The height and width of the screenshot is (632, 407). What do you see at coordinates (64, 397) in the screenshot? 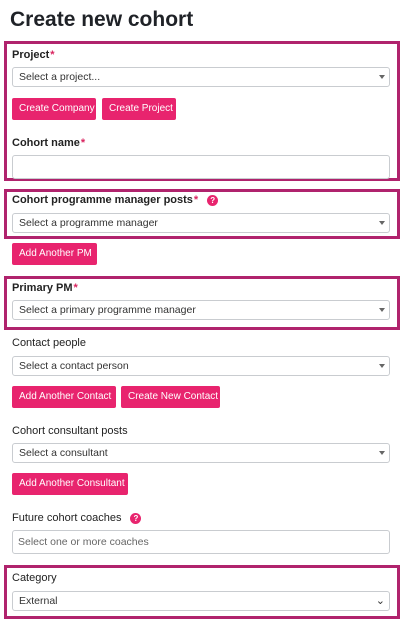
I see `add-another-contact-button: Add Another Contact` at bounding box center [64, 397].